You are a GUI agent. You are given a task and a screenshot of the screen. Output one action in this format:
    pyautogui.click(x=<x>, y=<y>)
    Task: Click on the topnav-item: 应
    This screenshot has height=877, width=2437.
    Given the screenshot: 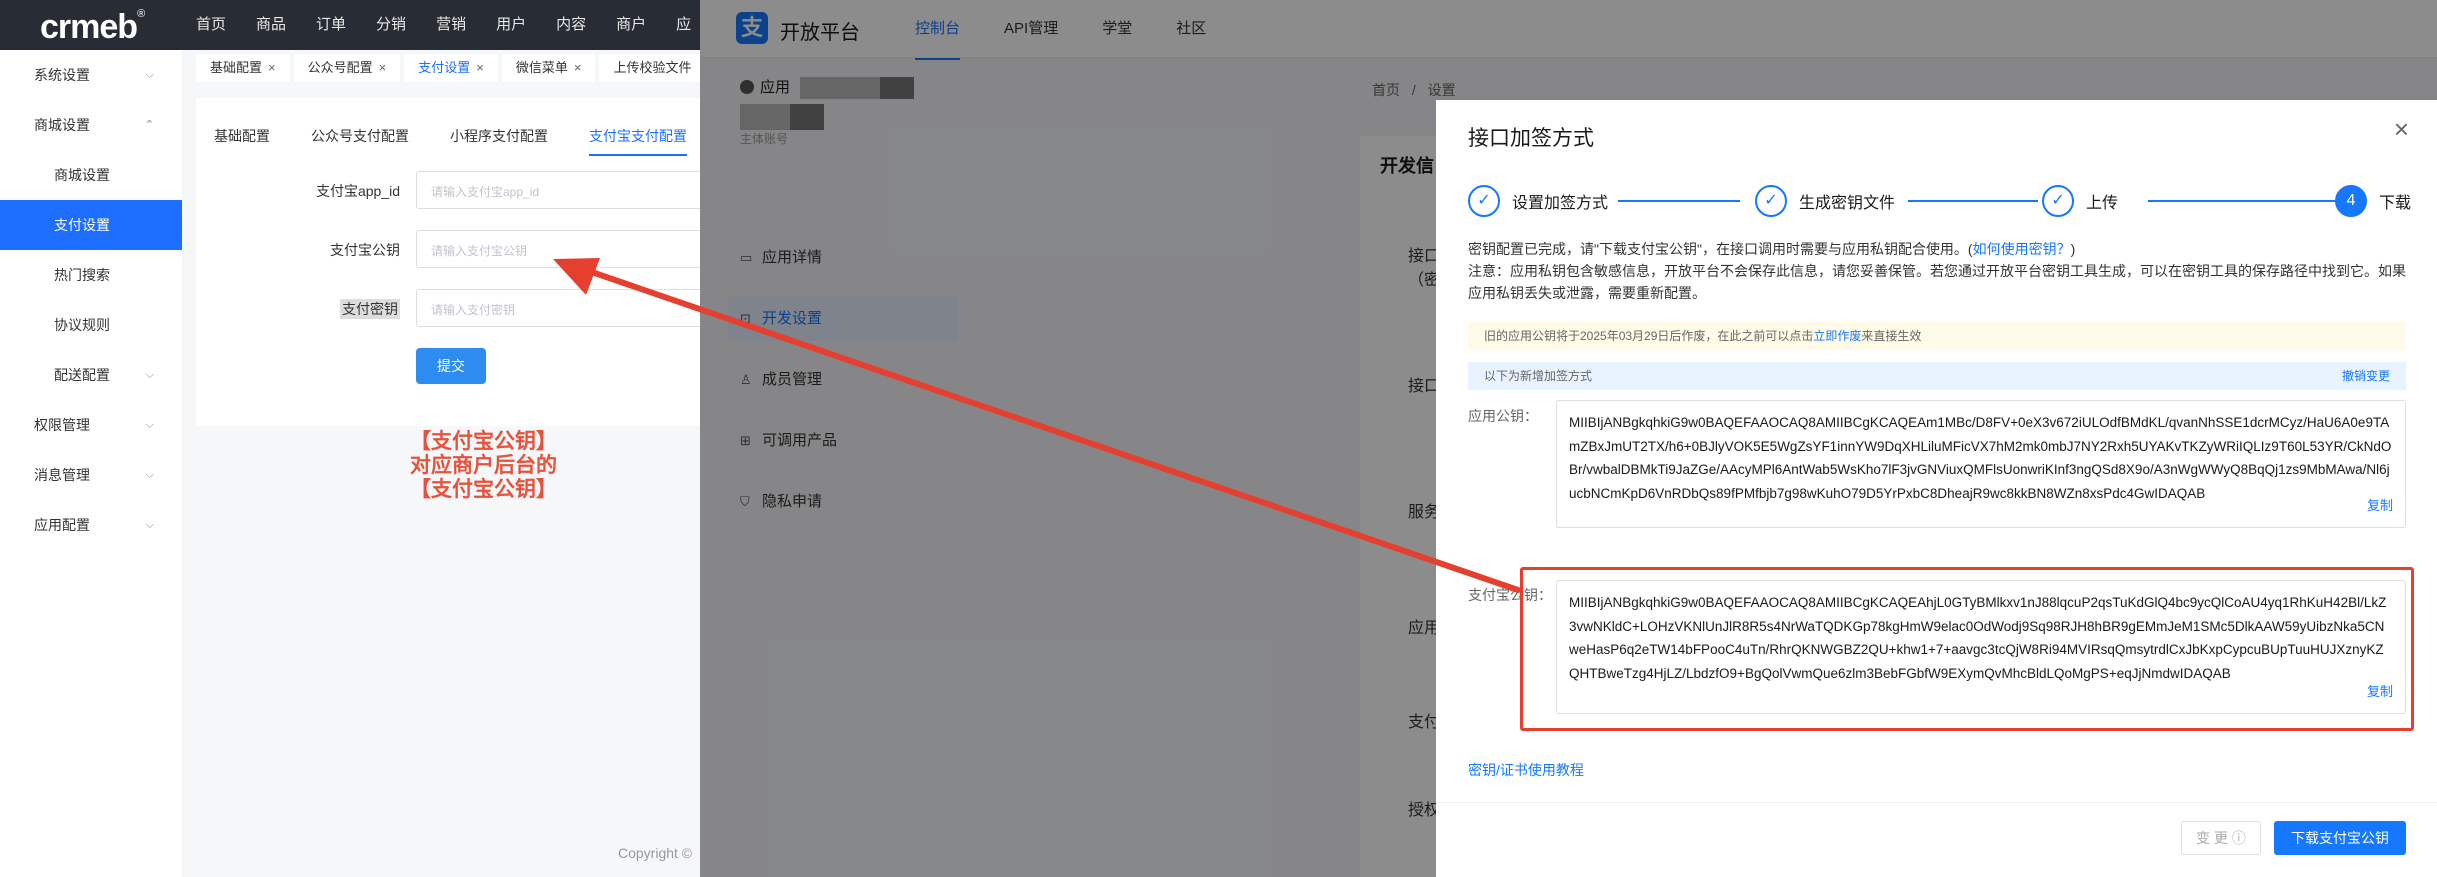 What is the action you would take?
    pyautogui.click(x=683, y=25)
    